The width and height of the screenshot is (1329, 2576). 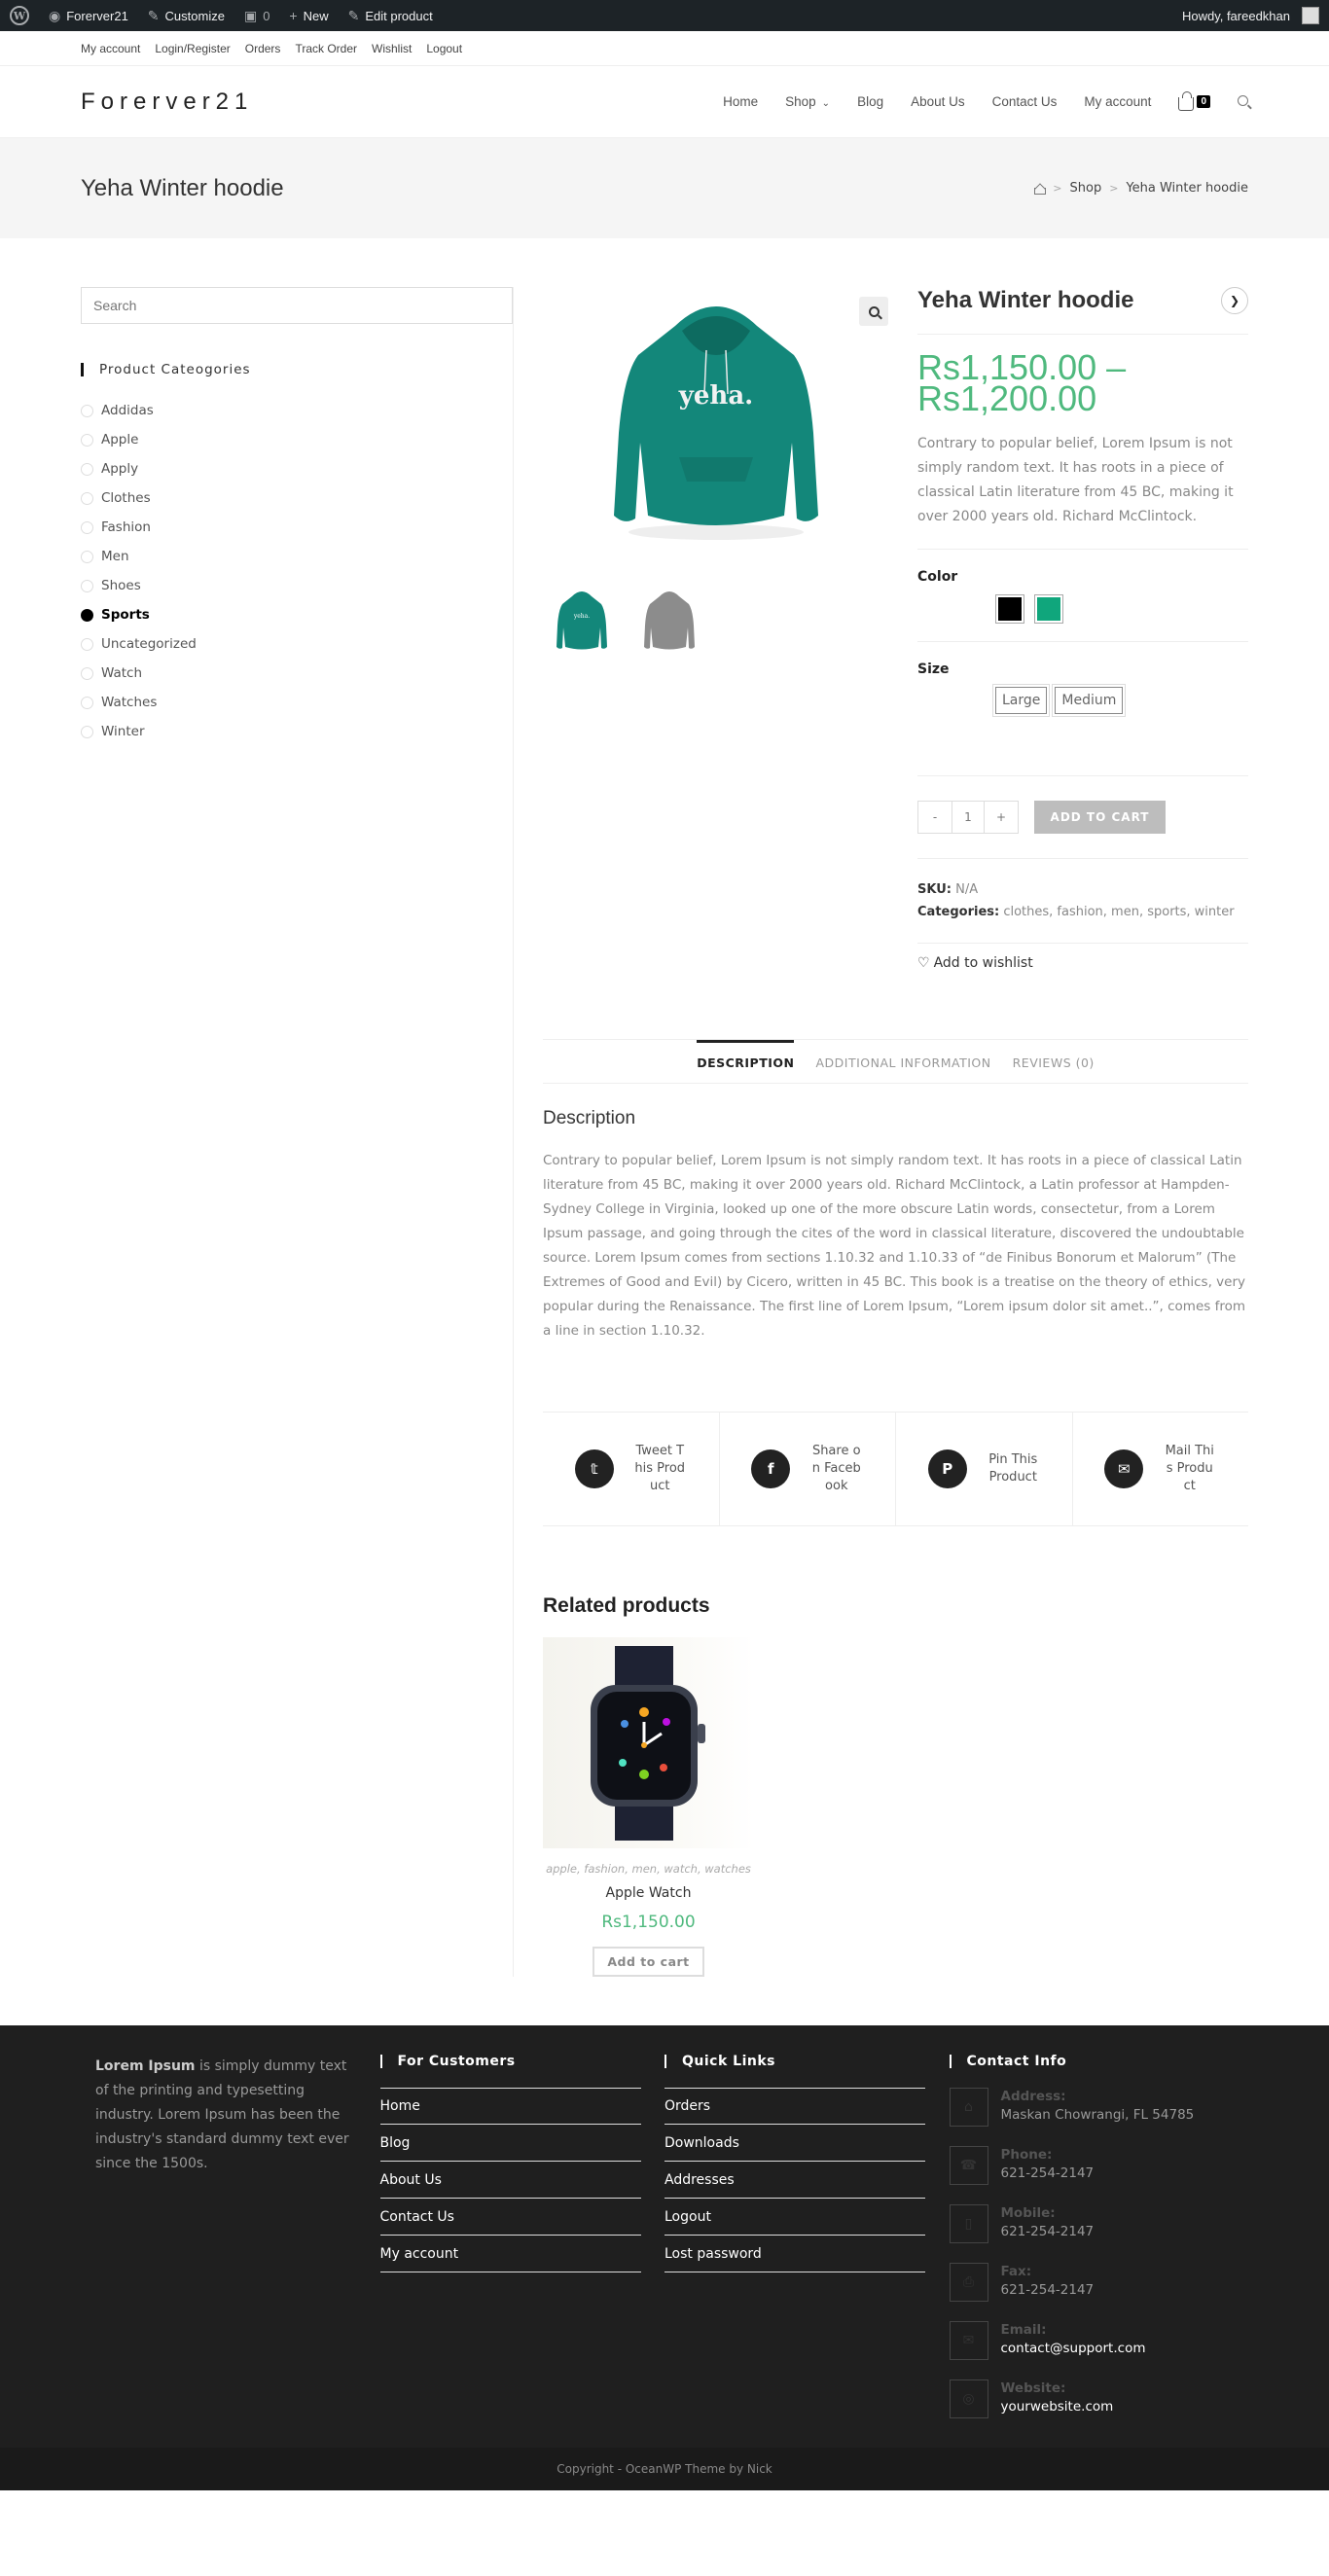 I want to click on tab-reviews: REVIEWS (0), so click(x=1054, y=1061).